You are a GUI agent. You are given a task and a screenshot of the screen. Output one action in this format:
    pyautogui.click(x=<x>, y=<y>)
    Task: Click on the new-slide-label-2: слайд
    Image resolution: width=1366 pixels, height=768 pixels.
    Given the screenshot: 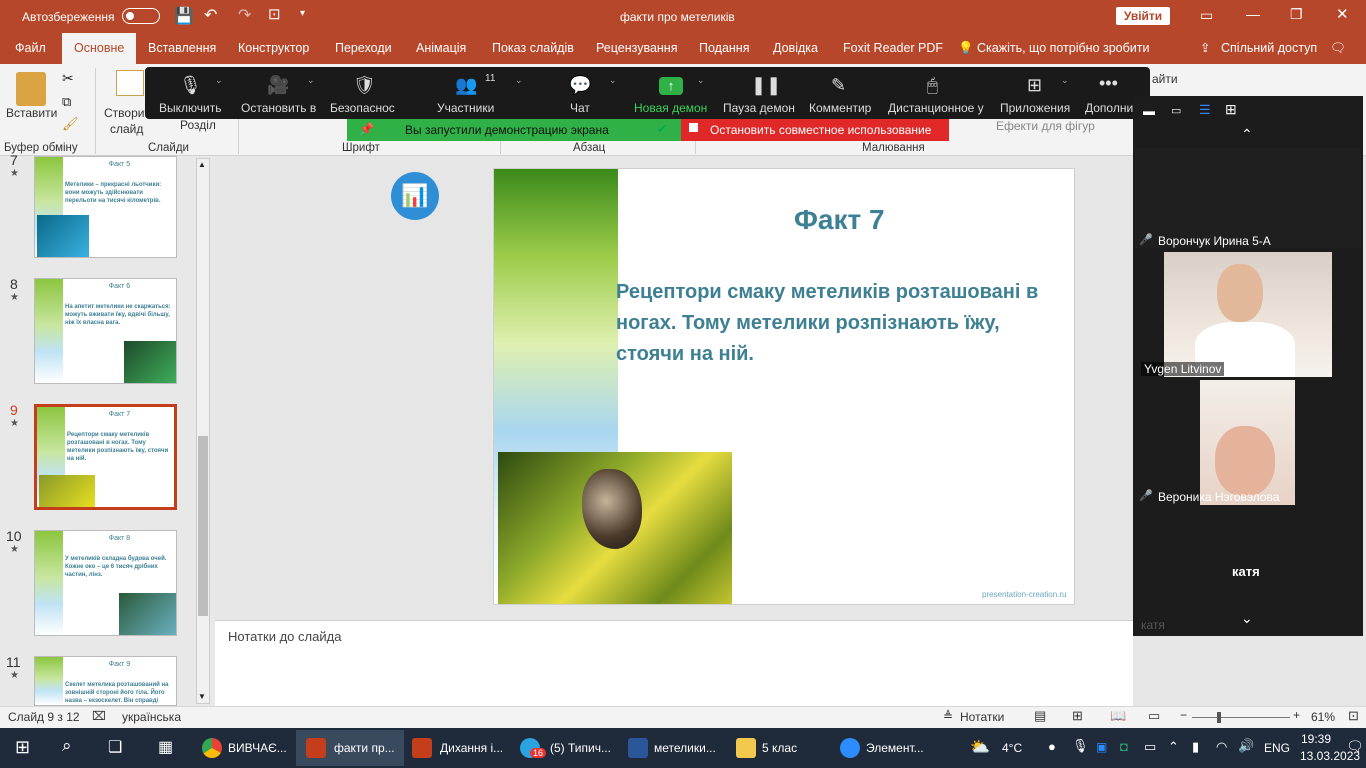 What is the action you would take?
    pyautogui.click(x=126, y=129)
    